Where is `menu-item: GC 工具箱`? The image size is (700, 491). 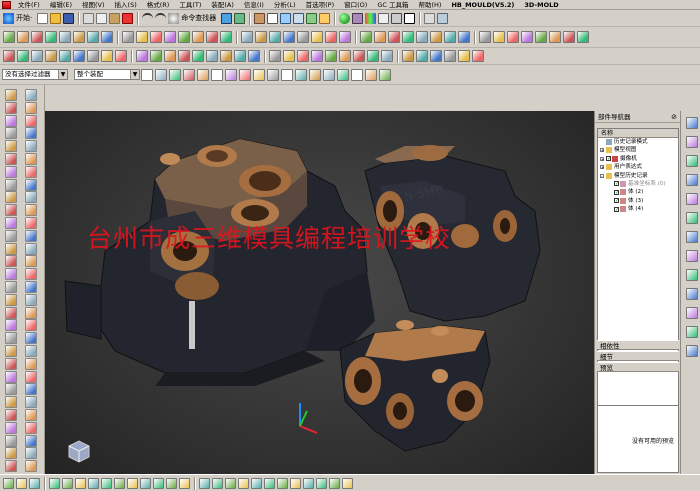
menu-item: GC 工具箱 is located at coordinates (392, 5).